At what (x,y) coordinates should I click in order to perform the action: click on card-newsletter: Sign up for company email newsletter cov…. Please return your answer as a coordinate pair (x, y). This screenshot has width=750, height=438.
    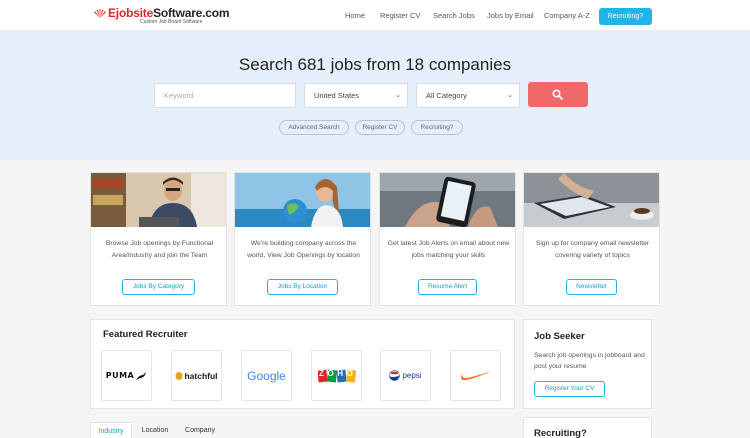
    Looking at the image, I should click on (591, 239).